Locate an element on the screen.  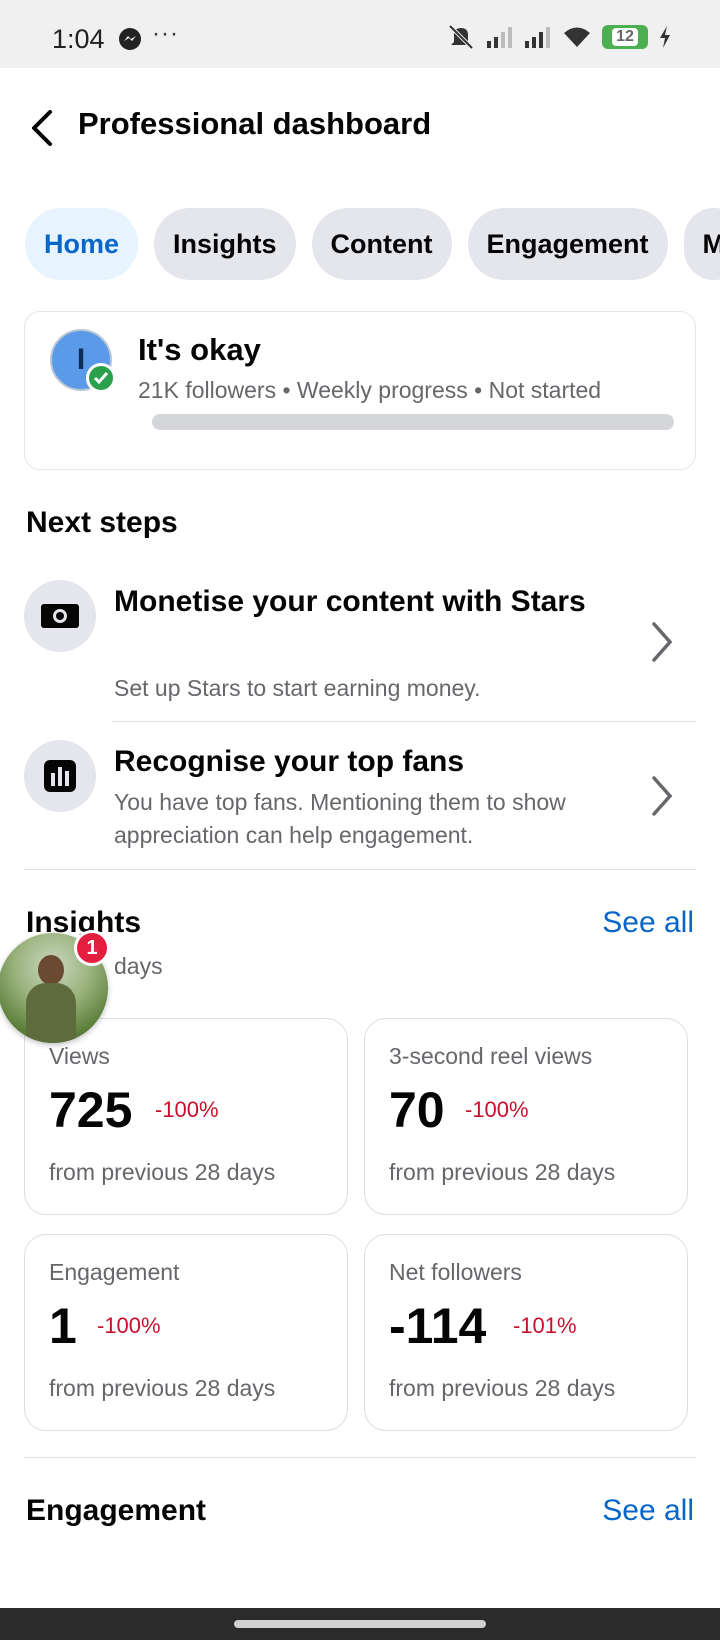
messenger-icon is located at coordinates (130, 39).